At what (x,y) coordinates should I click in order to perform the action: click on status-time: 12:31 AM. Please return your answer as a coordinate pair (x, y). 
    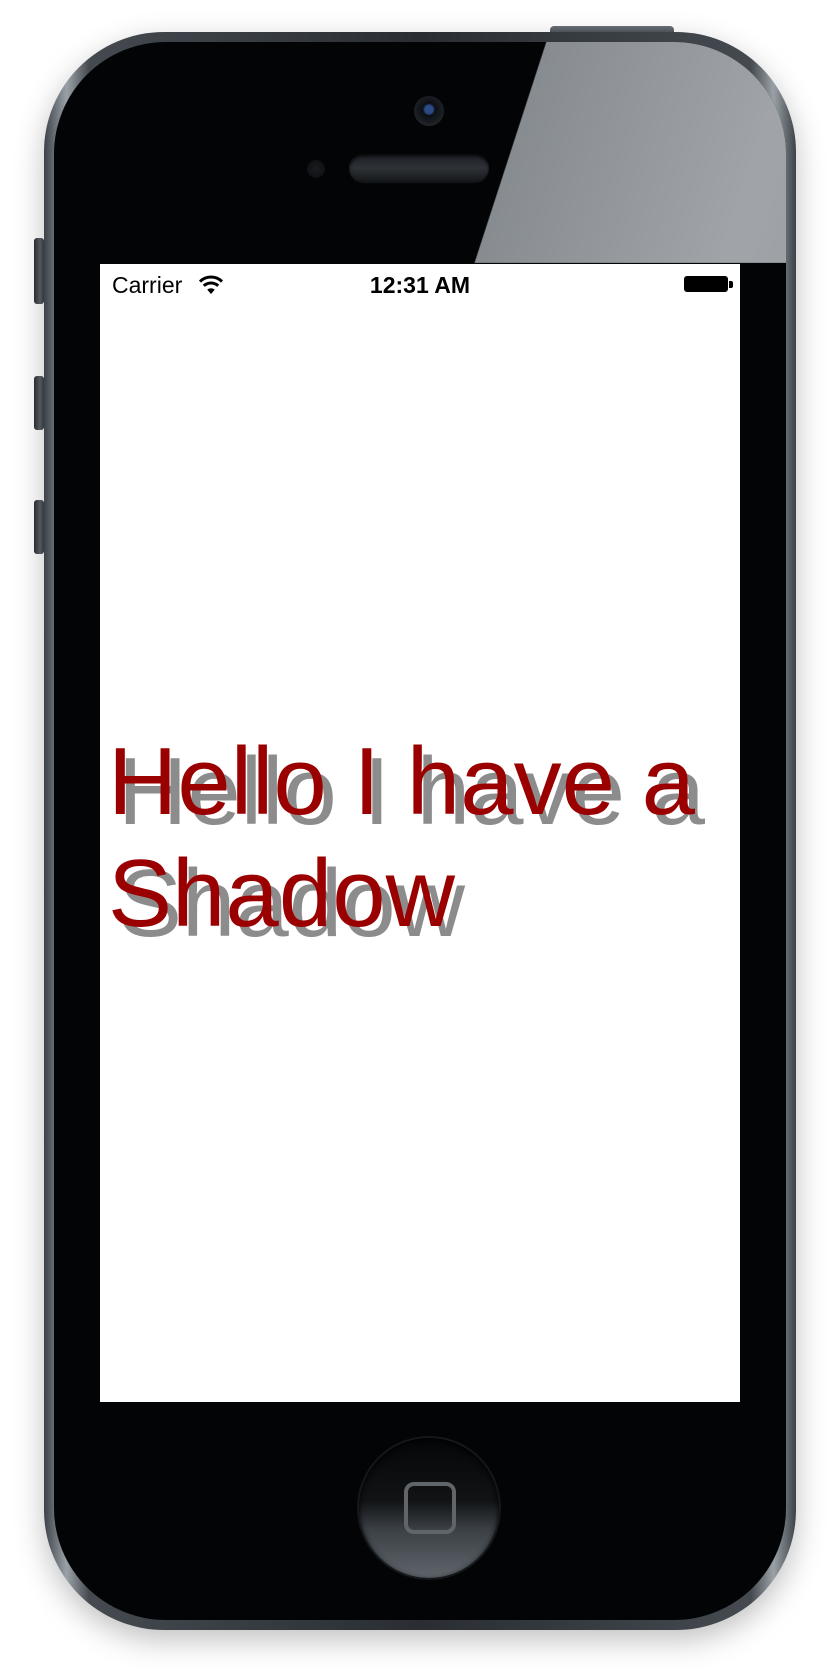
    Looking at the image, I should click on (420, 285).